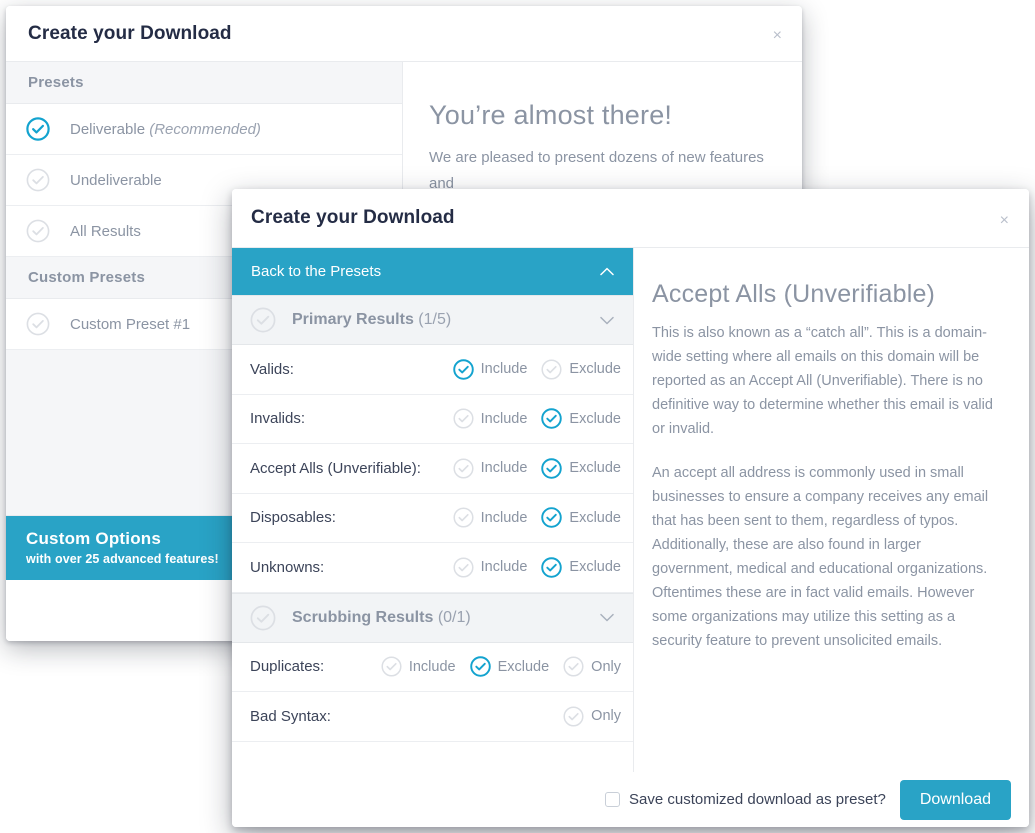  I want to click on group-header-scrubbing-results: Scrubbing Results (0/1), so click(432, 617).